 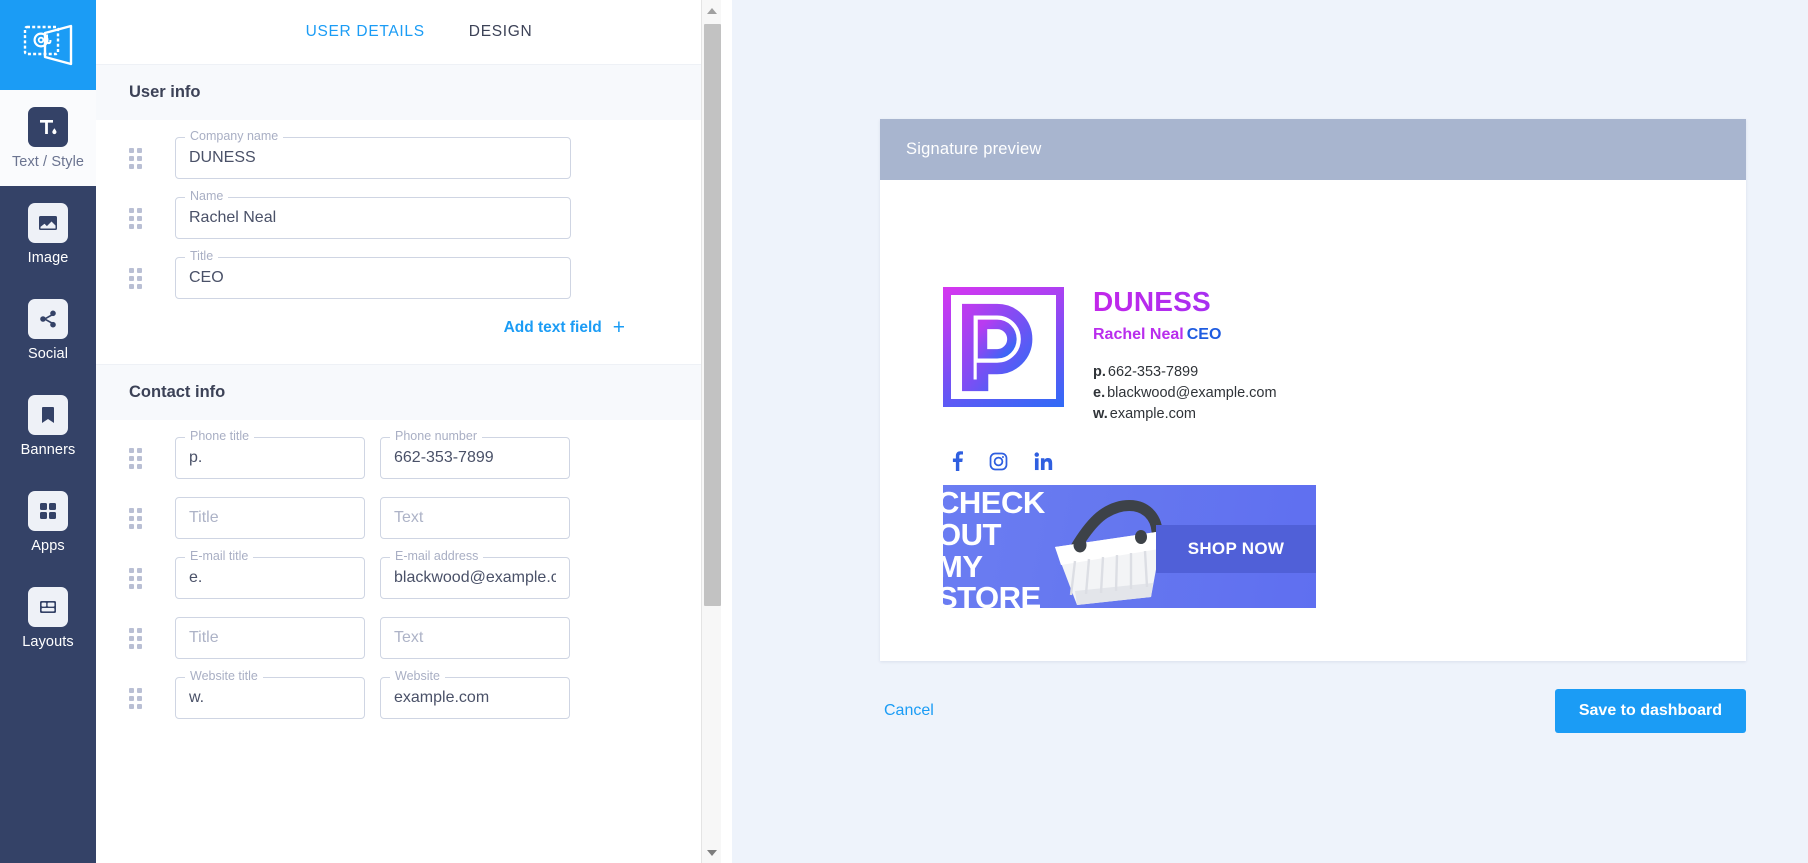 What do you see at coordinates (1099, 393) in the screenshot?
I see `email-prefix: e.` at bounding box center [1099, 393].